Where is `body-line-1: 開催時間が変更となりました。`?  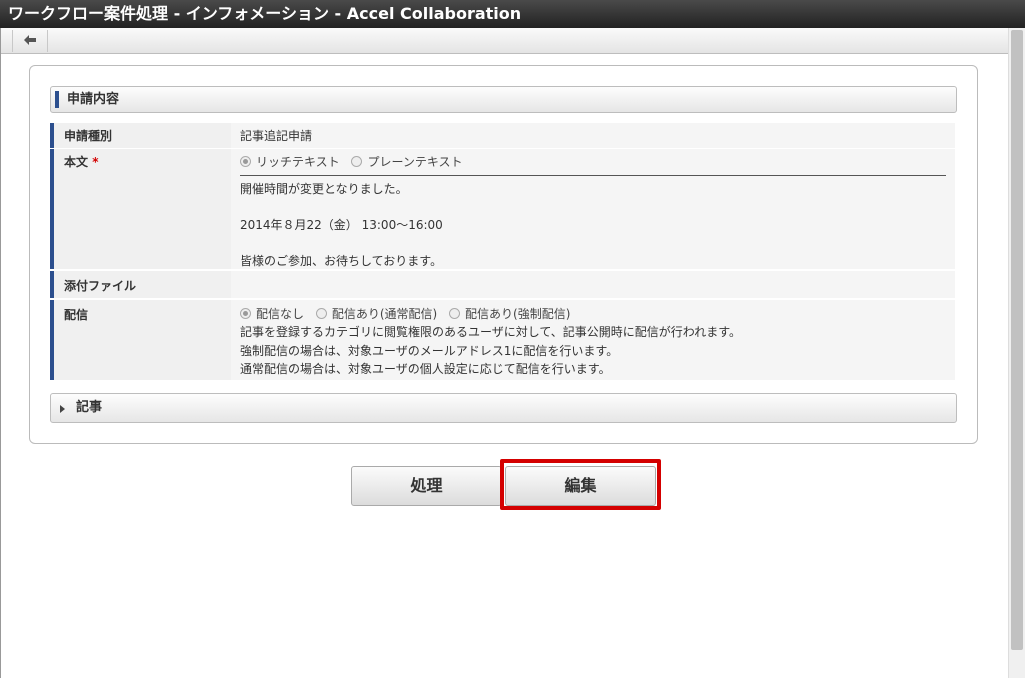
body-line-1: 開催時間が変更となりました。 is located at coordinates (324, 189).